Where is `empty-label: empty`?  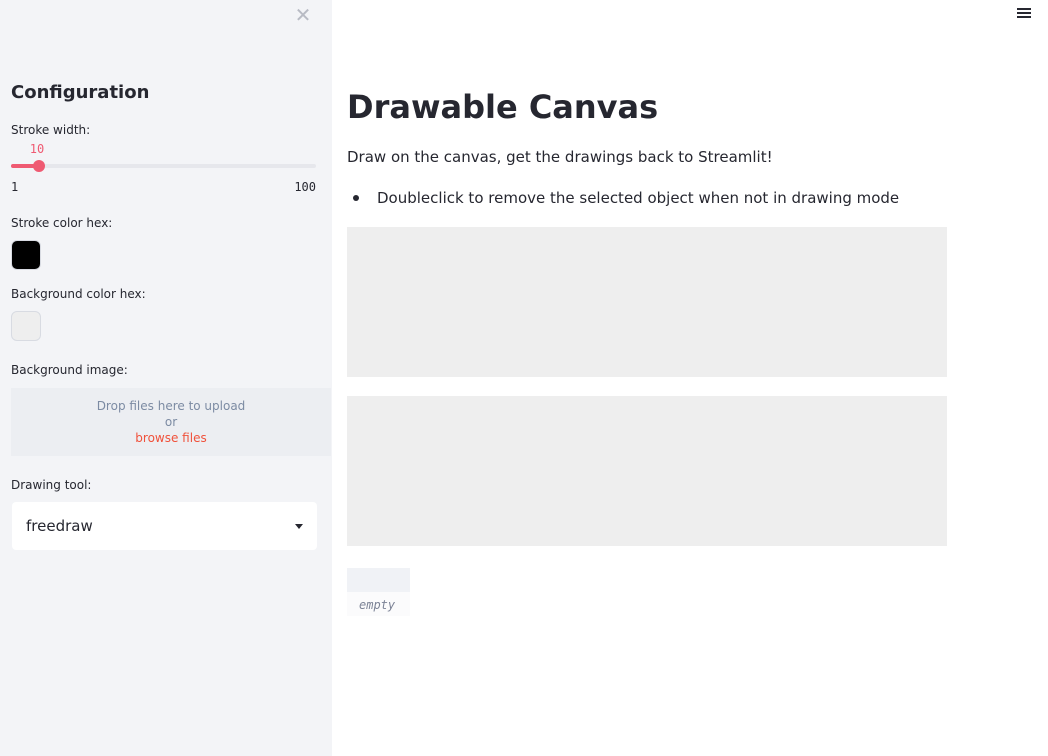
empty-label: empty is located at coordinates (377, 605).